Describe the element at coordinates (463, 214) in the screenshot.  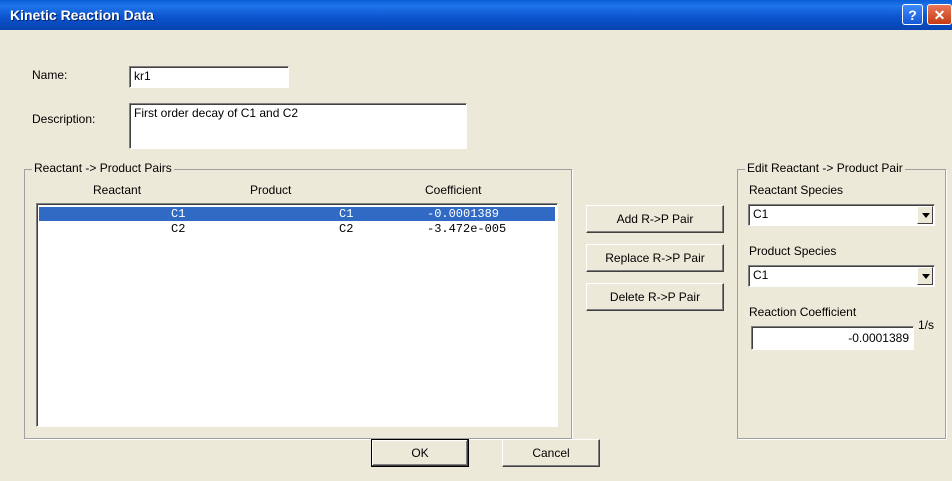
I see `row-coefficient: -0.0001389` at that location.